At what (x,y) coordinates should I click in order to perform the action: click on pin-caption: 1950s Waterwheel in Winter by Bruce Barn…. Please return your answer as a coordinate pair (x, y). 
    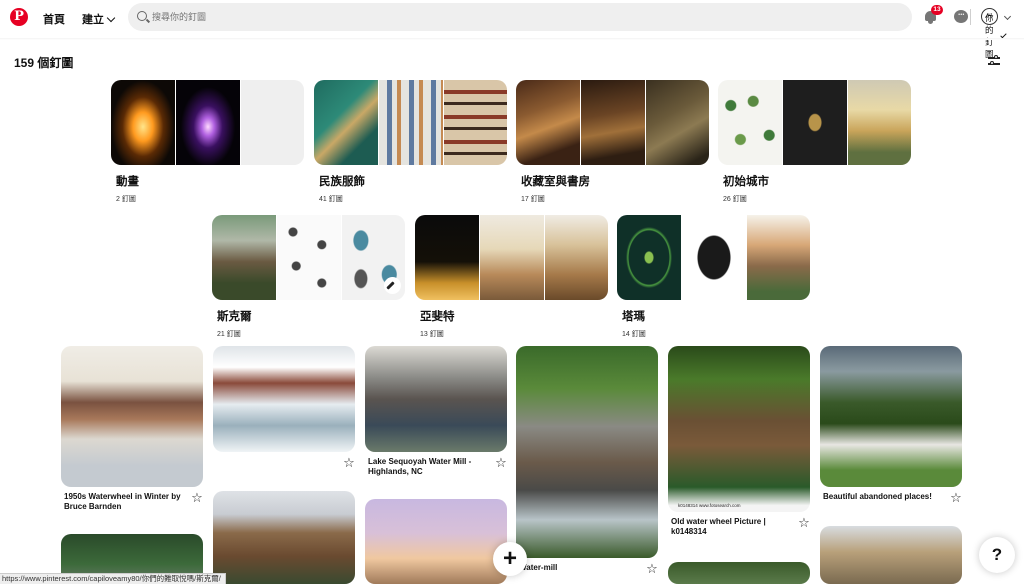
    Looking at the image, I should click on (132, 501).